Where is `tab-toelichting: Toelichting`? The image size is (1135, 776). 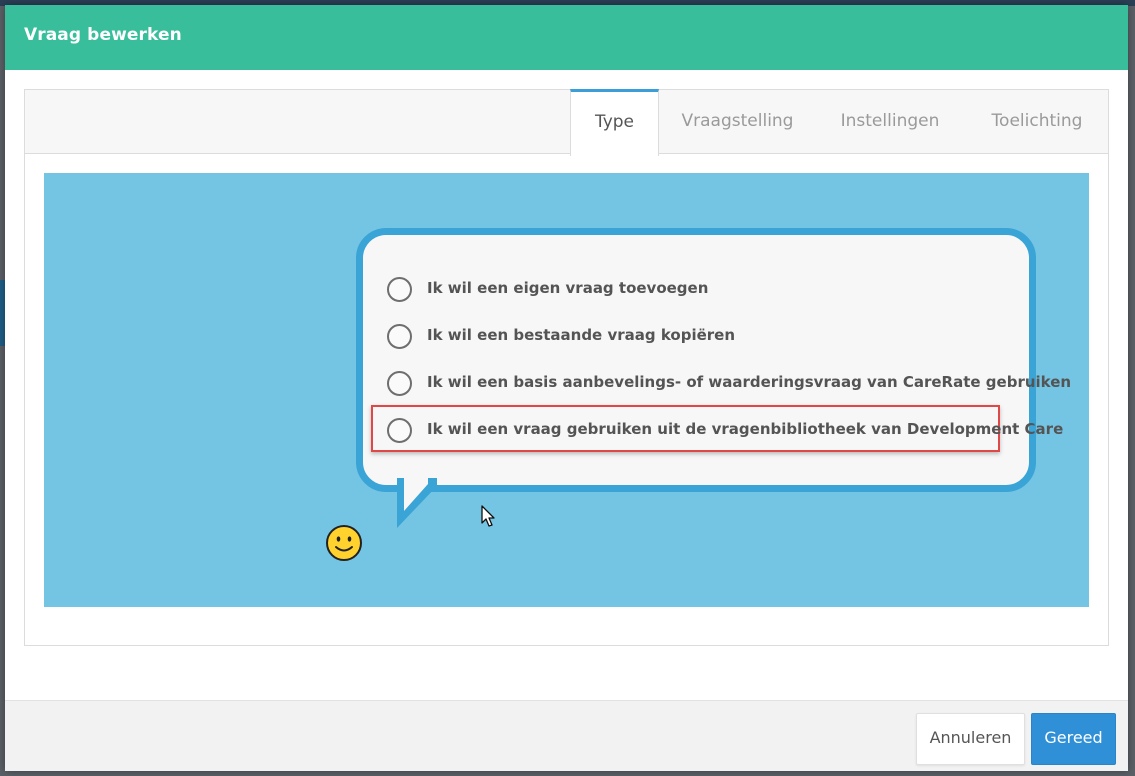
tab-toelichting: Toelichting is located at coordinates (1037, 121).